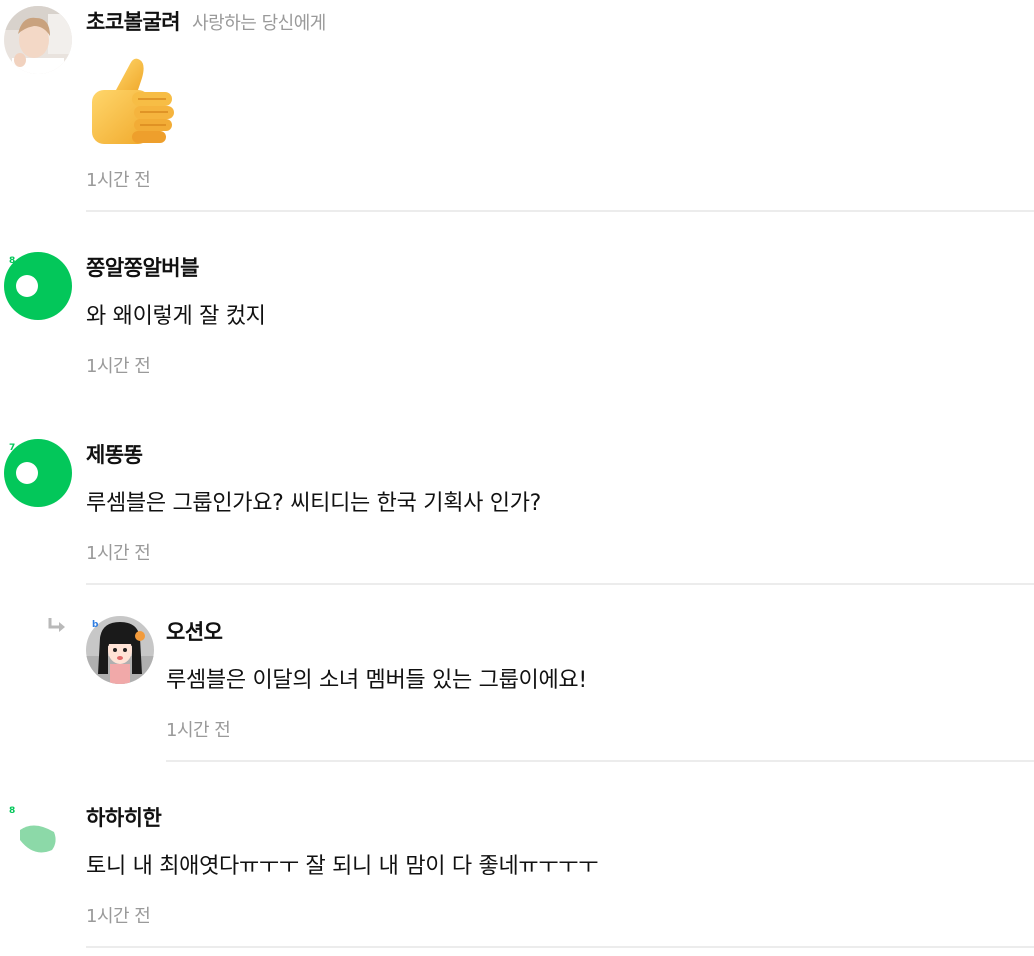 This screenshot has width=1034, height=956. I want to click on avatar-photo, so click(38, 40).